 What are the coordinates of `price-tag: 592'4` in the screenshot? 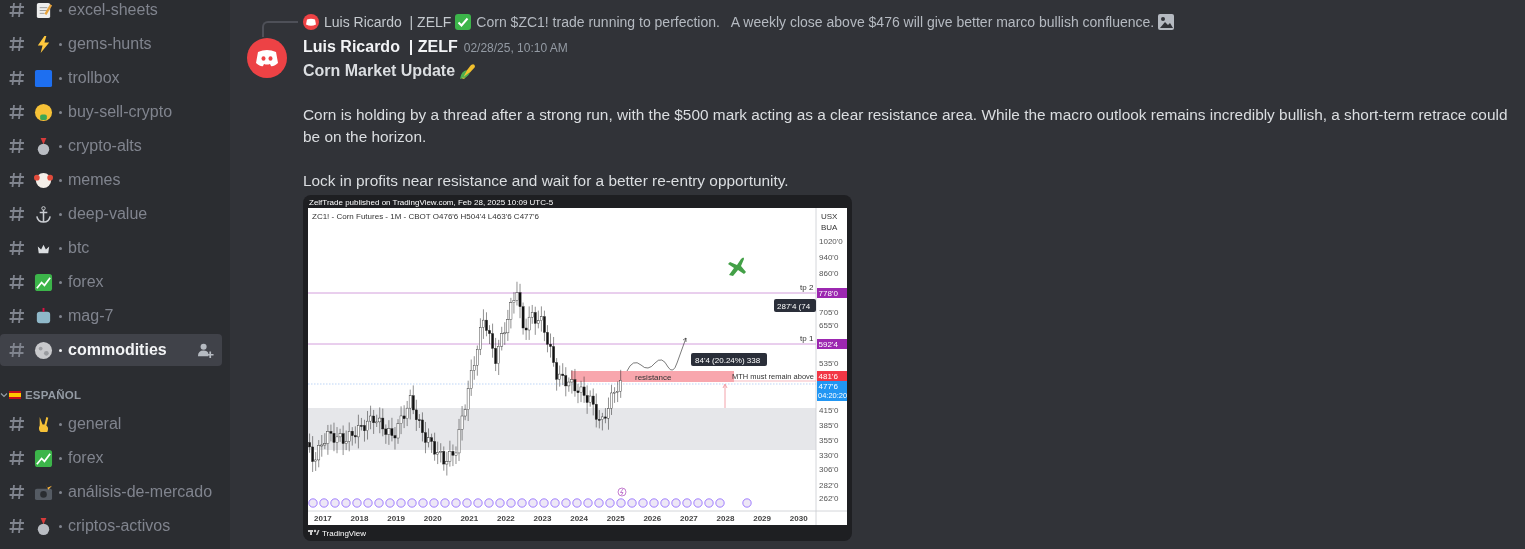 It's located at (832, 344).